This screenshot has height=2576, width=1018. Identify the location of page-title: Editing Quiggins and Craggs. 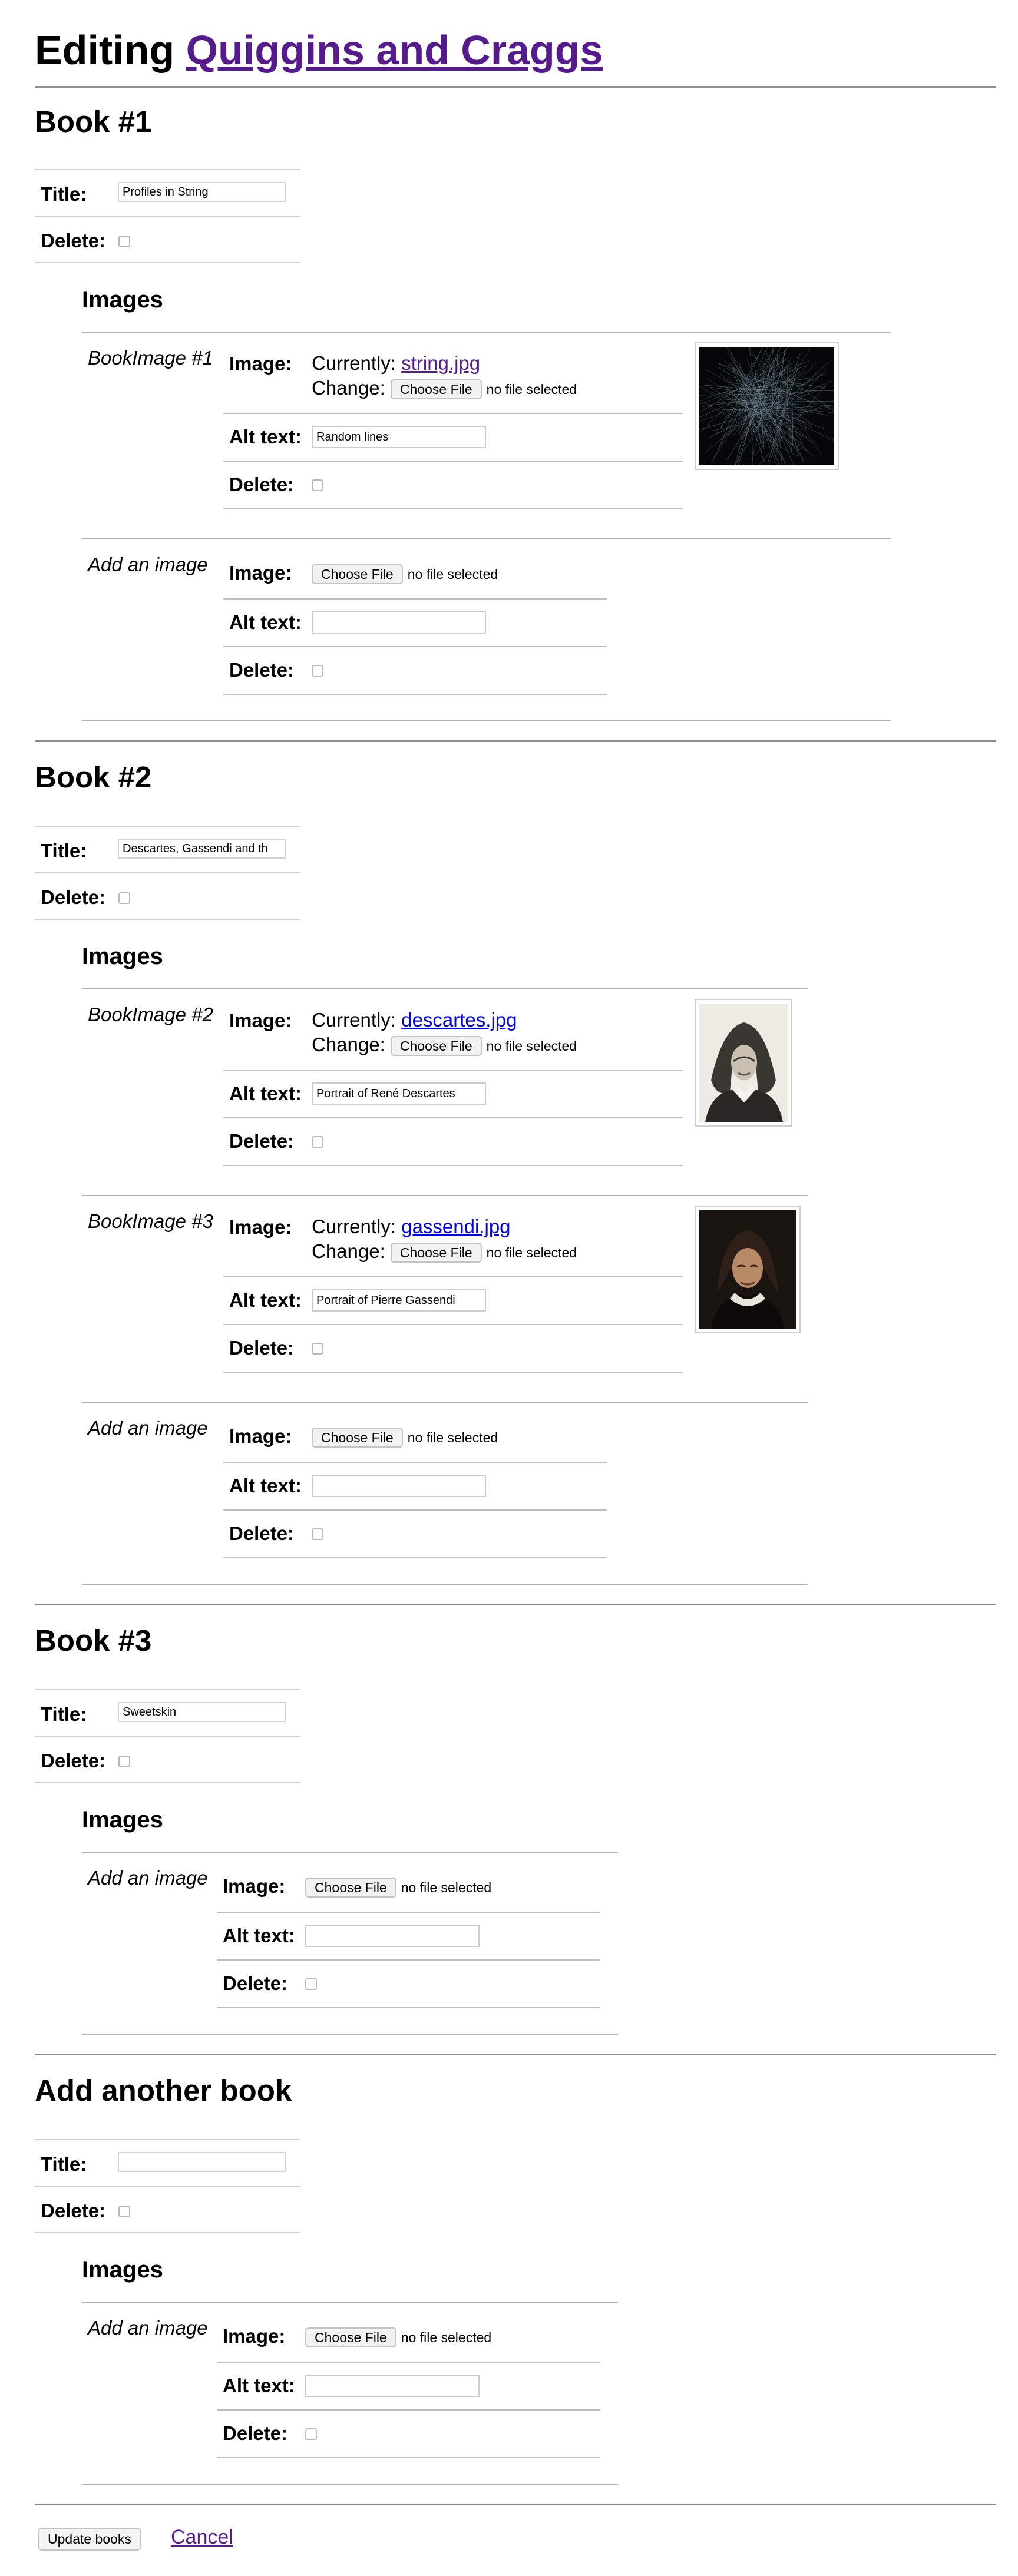
(319, 50).